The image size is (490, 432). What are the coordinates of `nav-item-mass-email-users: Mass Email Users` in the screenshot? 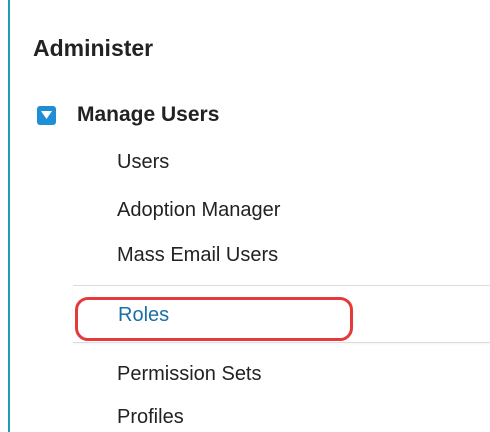 It's located at (197, 255).